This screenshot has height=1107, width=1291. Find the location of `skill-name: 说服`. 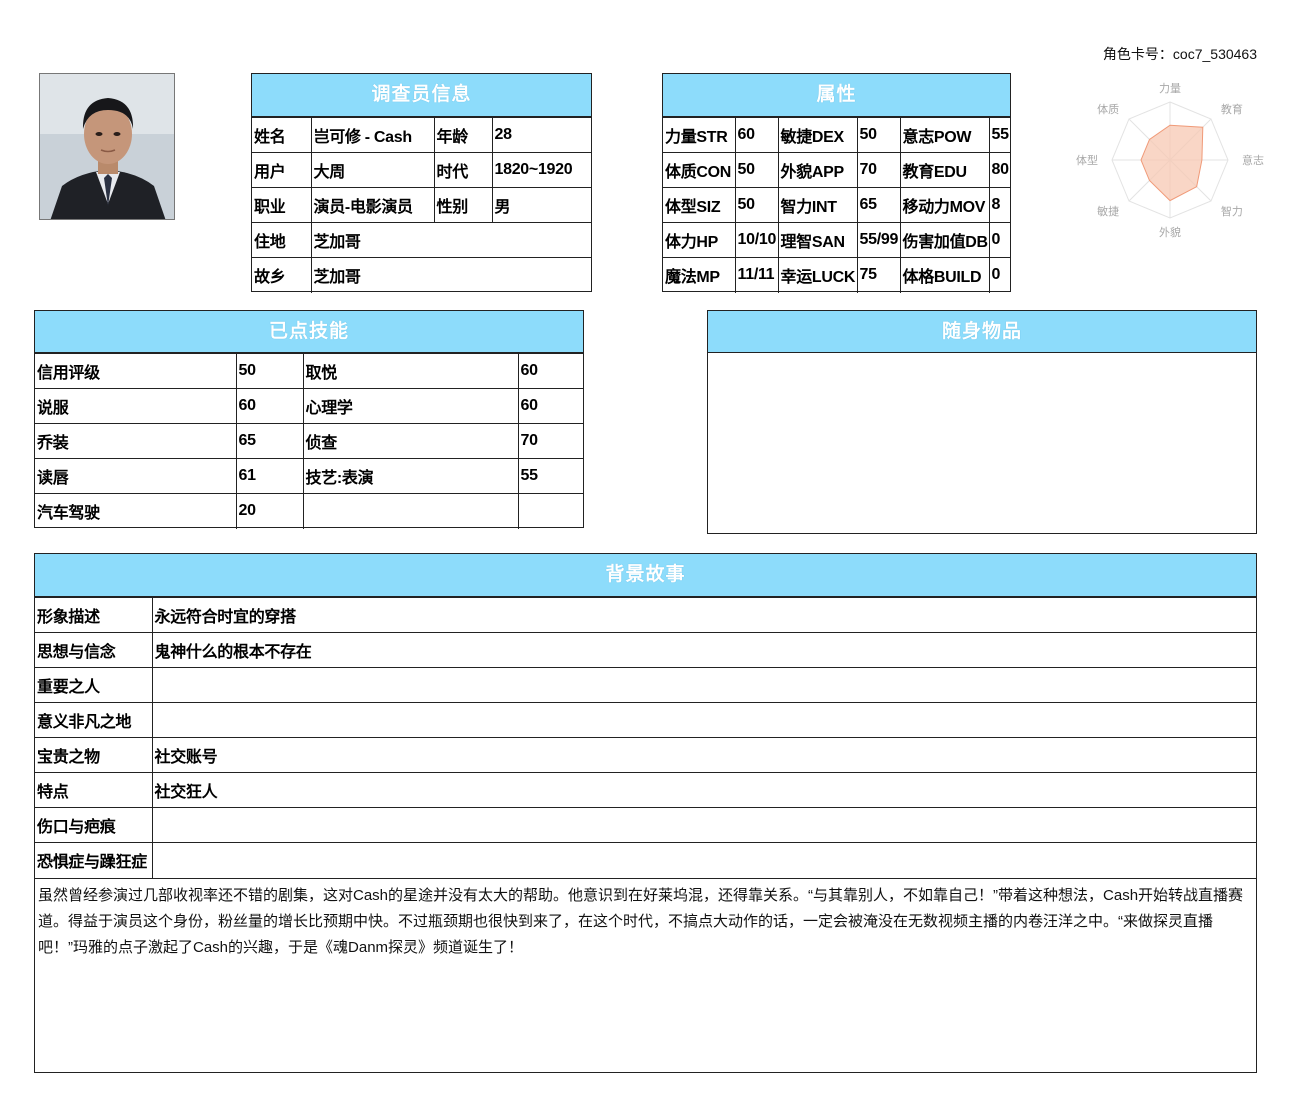

skill-name: 说服 is located at coordinates (136, 406).